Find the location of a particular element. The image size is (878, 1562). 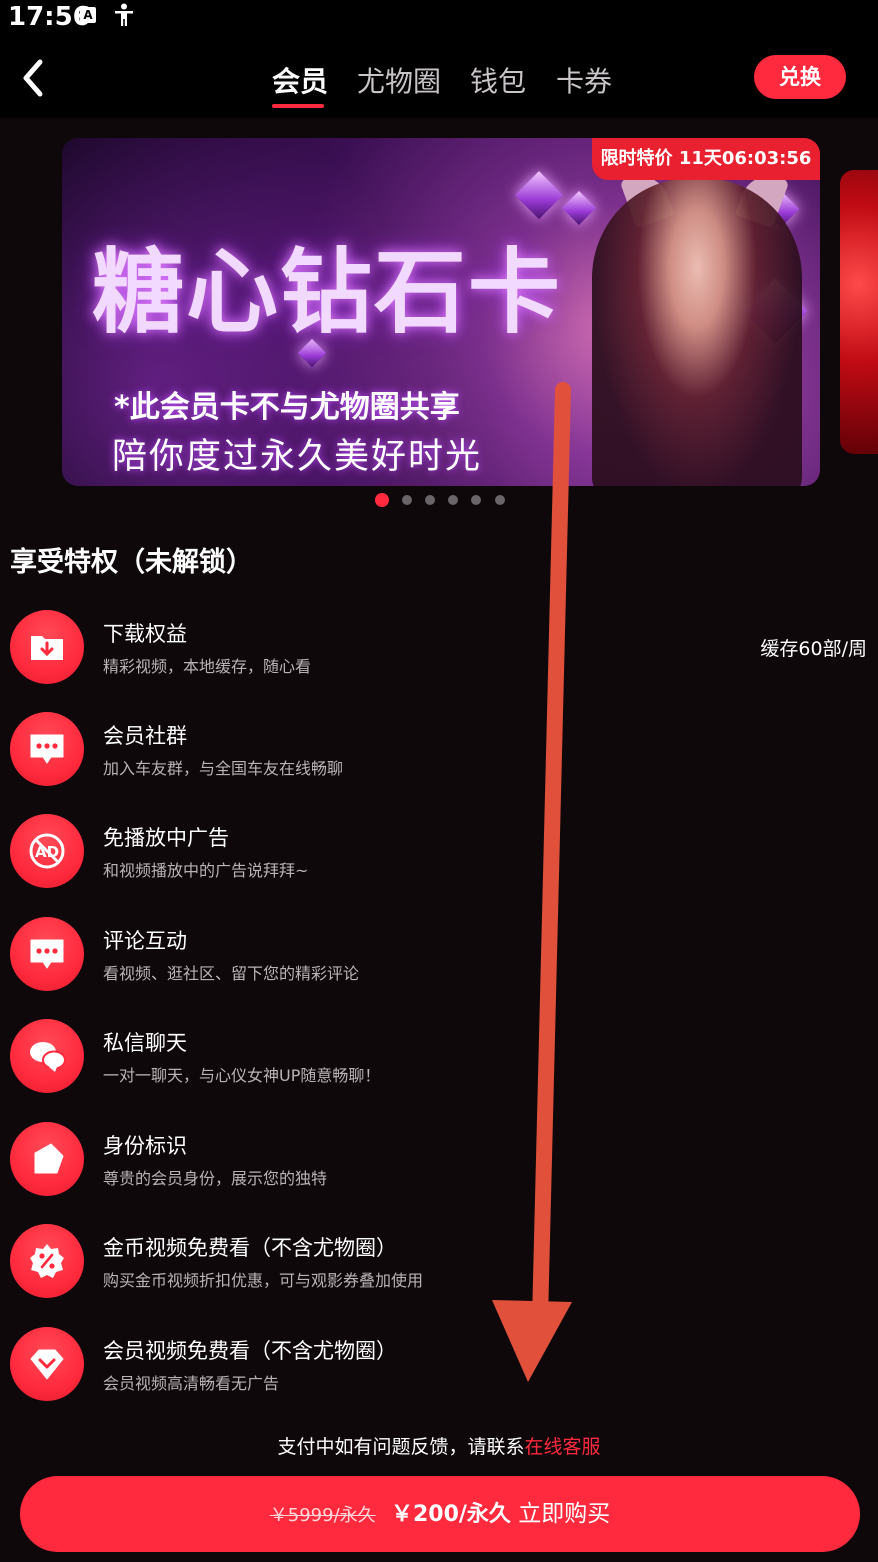

discount-icon is located at coordinates (47, 1261).